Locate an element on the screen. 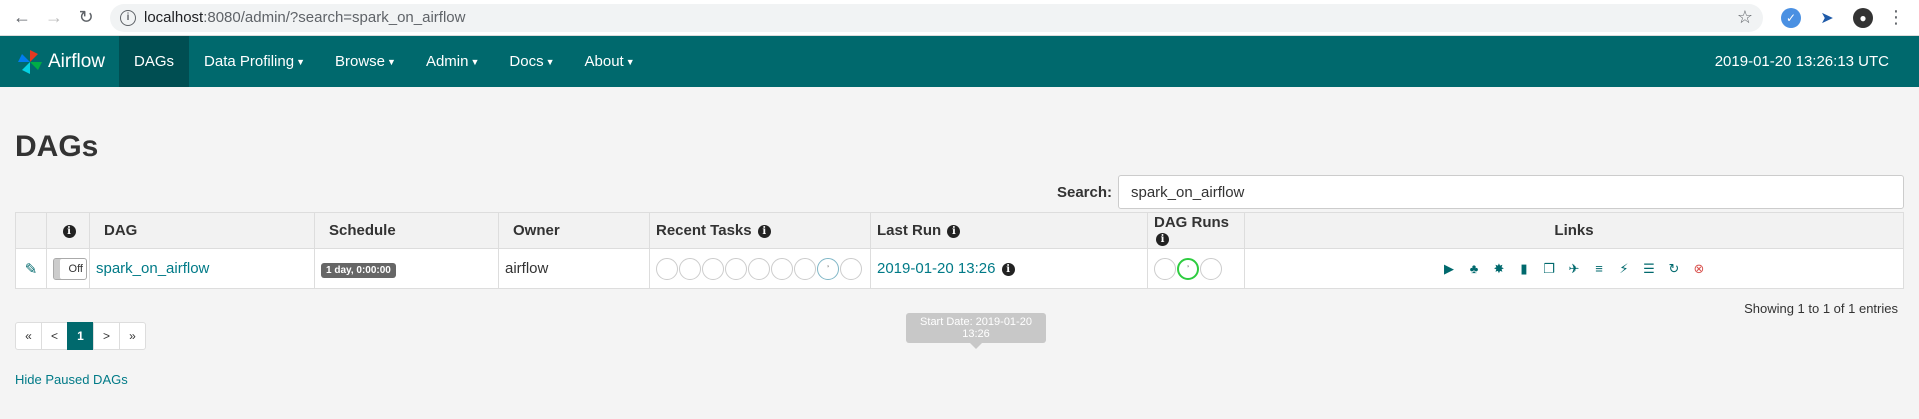 Image resolution: width=1919 pixels, height=419 pixels. last-run-cell: 2019-01-20 13:26 i is located at coordinates (1009, 268).